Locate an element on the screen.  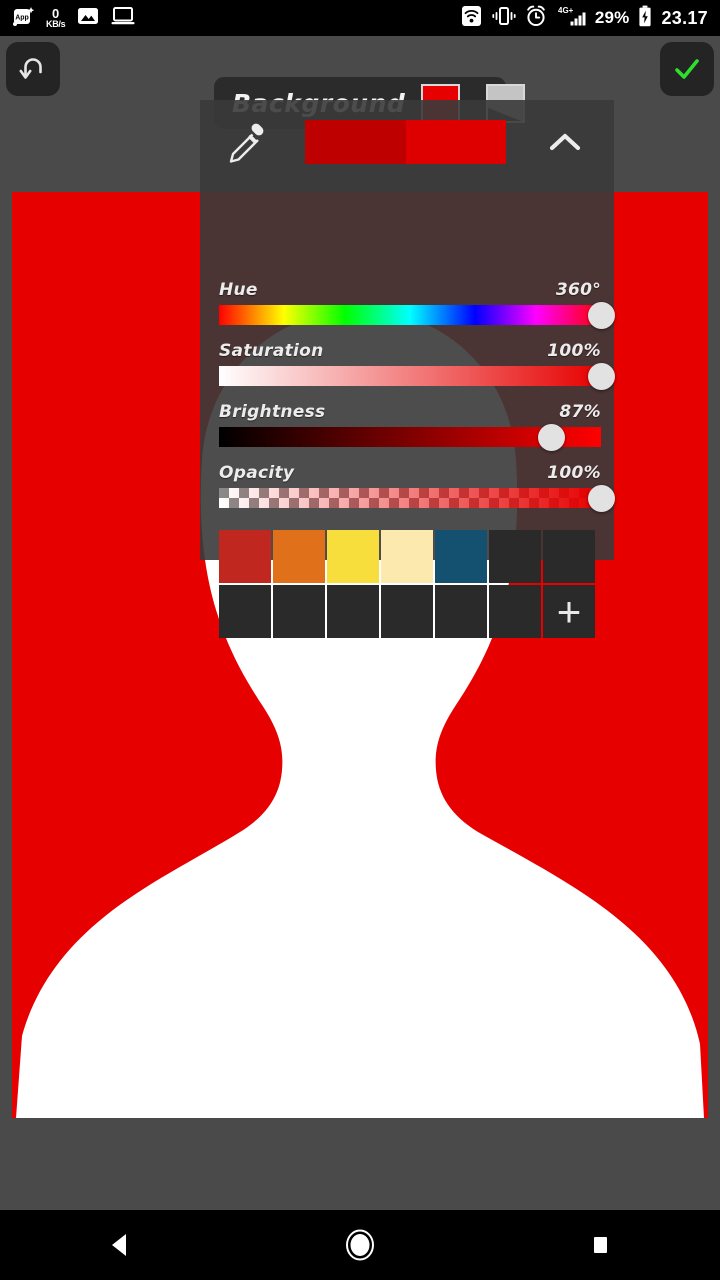
alarm-clock-icon is located at coordinates (536, 18).